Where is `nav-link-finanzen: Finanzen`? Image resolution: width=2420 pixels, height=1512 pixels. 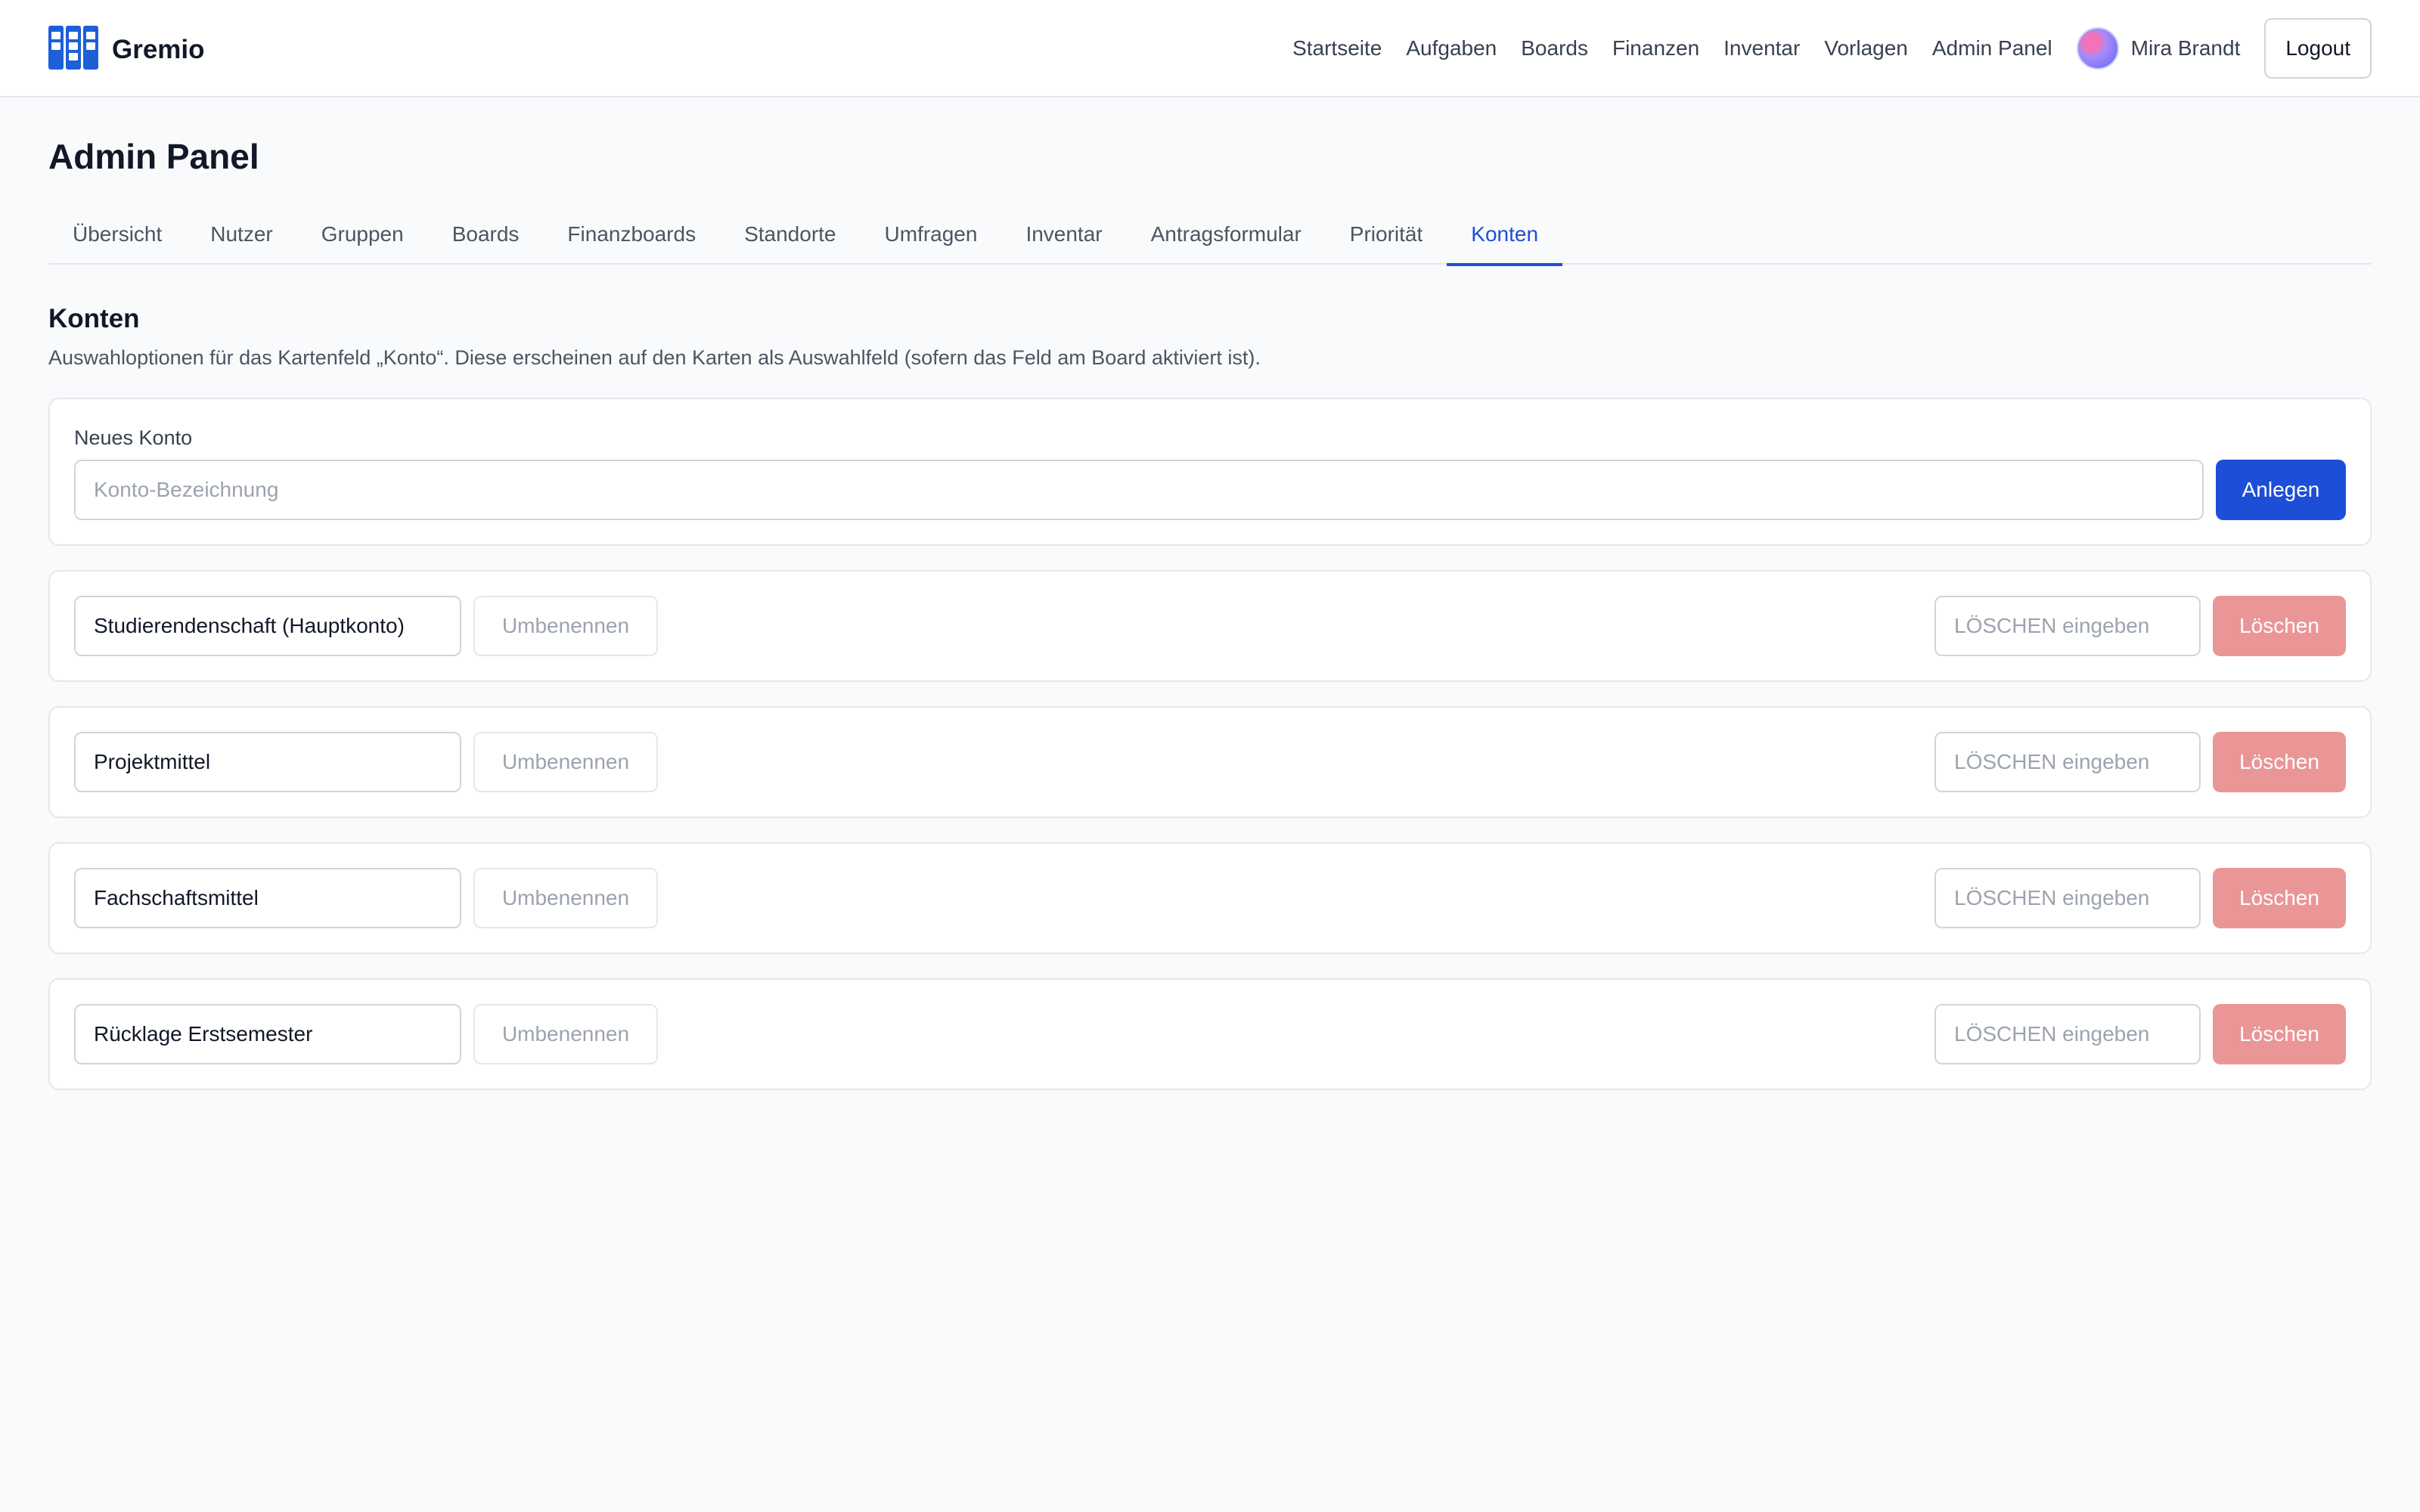 nav-link-finanzen: Finanzen is located at coordinates (1655, 48).